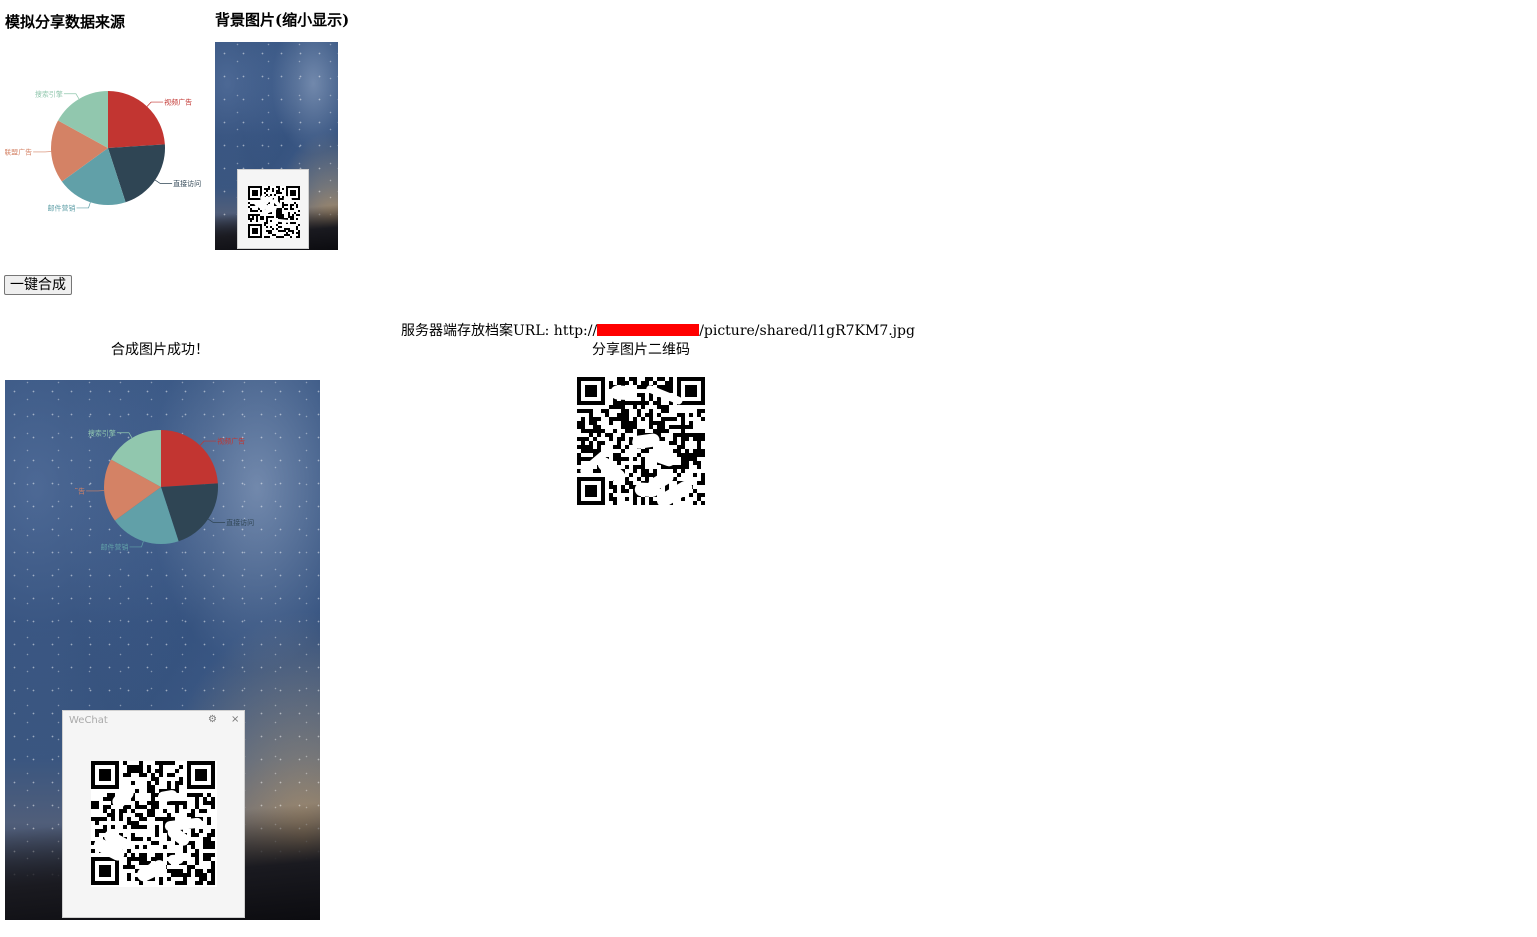  I want to click on share-qr-code-svg, so click(642, 442).